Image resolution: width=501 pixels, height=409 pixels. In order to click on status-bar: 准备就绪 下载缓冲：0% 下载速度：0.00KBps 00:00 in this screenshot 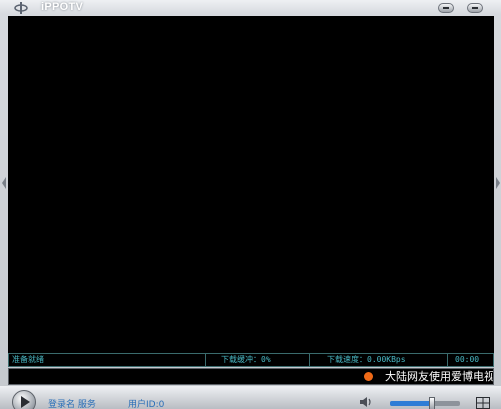, I will do `click(251, 360)`.